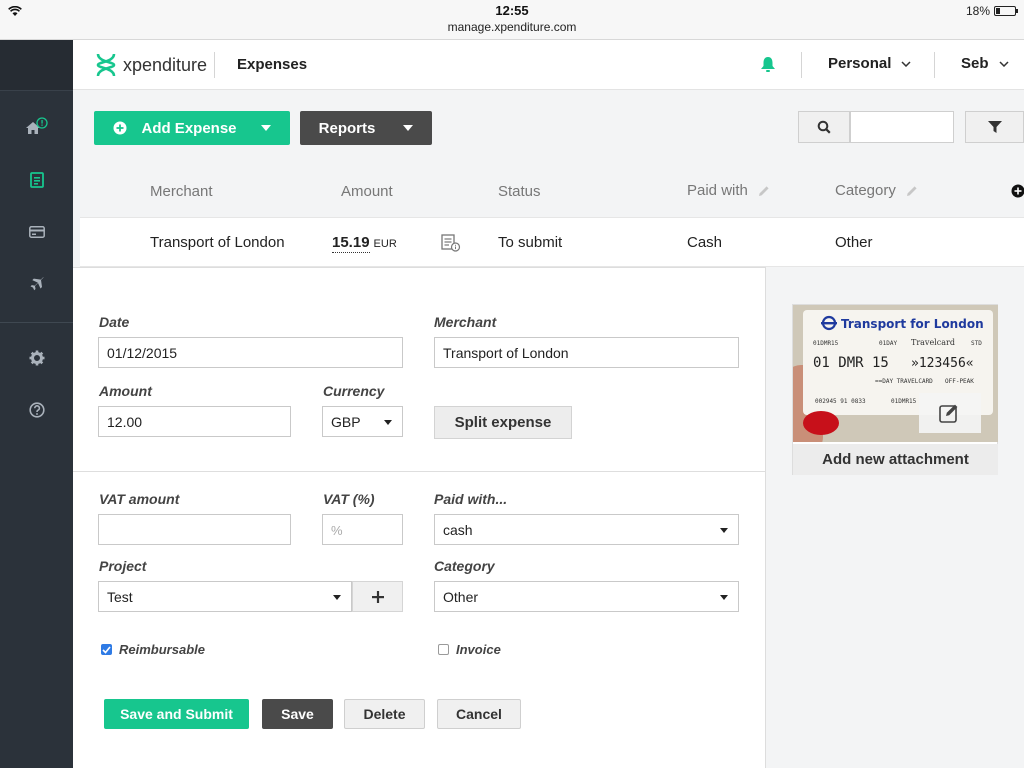 This screenshot has width=1024, height=768. Describe the element at coordinates (519, 191) in the screenshot. I see `column-header-status: Status` at that location.